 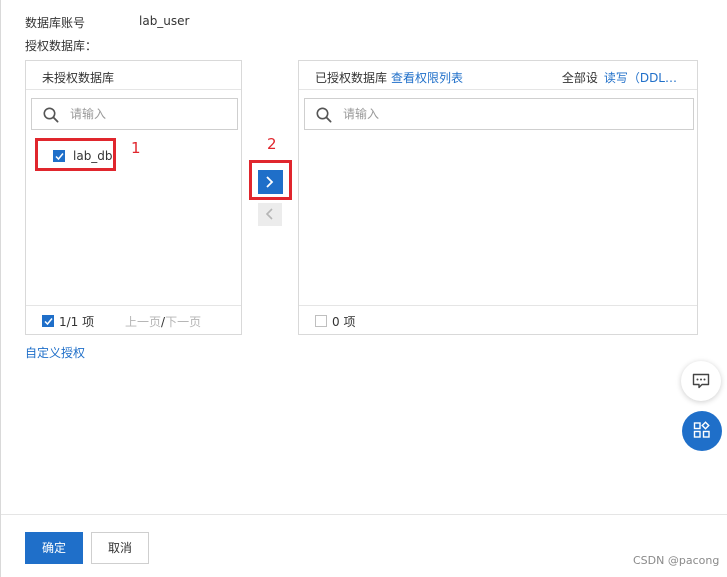 I want to click on item-checkbox, so click(x=59, y=156).